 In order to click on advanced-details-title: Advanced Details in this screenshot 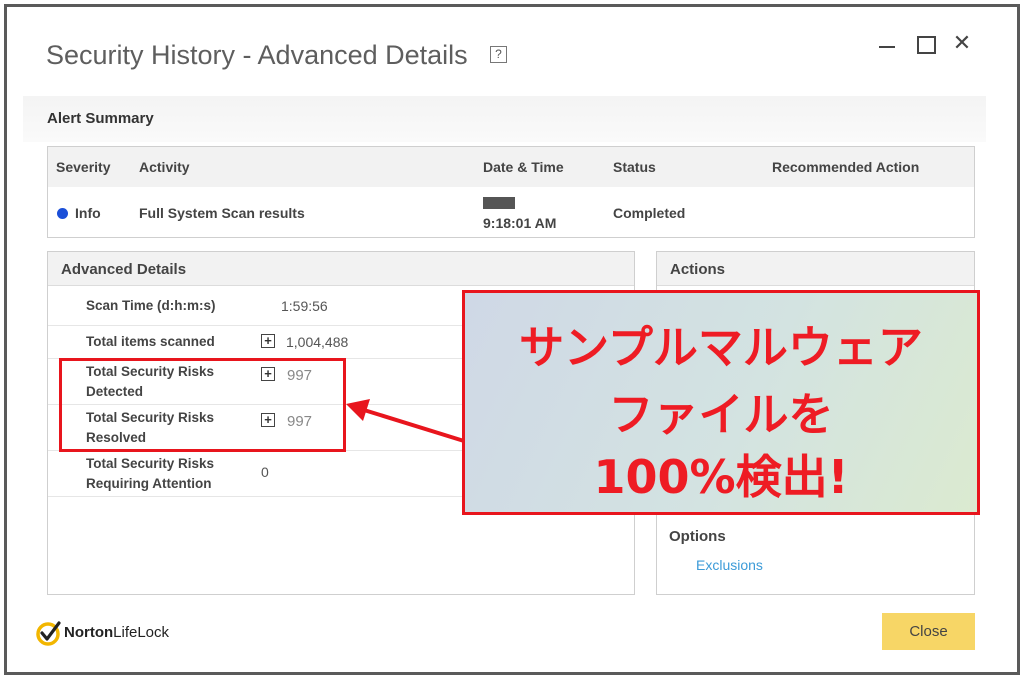, I will do `click(124, 269)`.